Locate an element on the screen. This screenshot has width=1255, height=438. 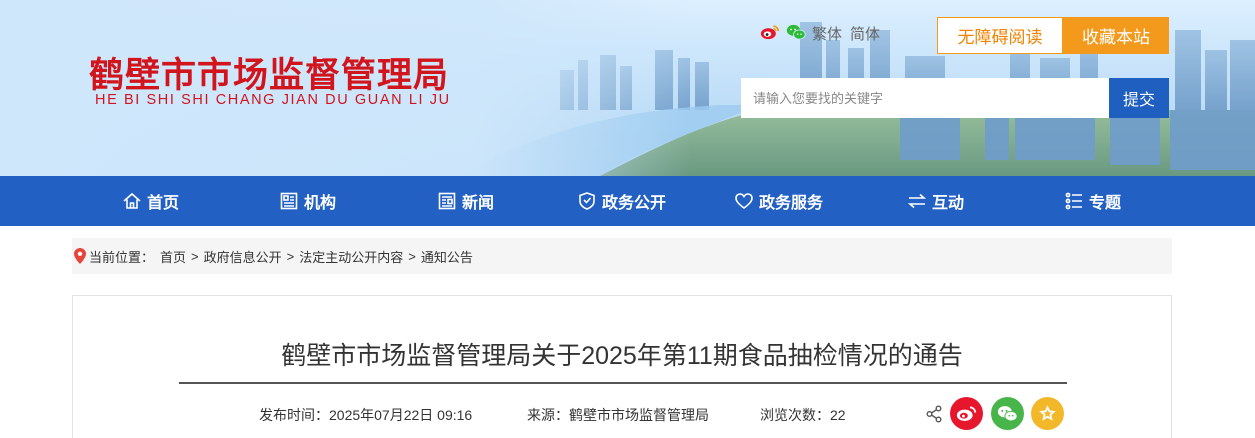
main-nav: 首页 机构 新闻 政务公开 政务服务 互动 专题 is located at coordinates (627, 201).